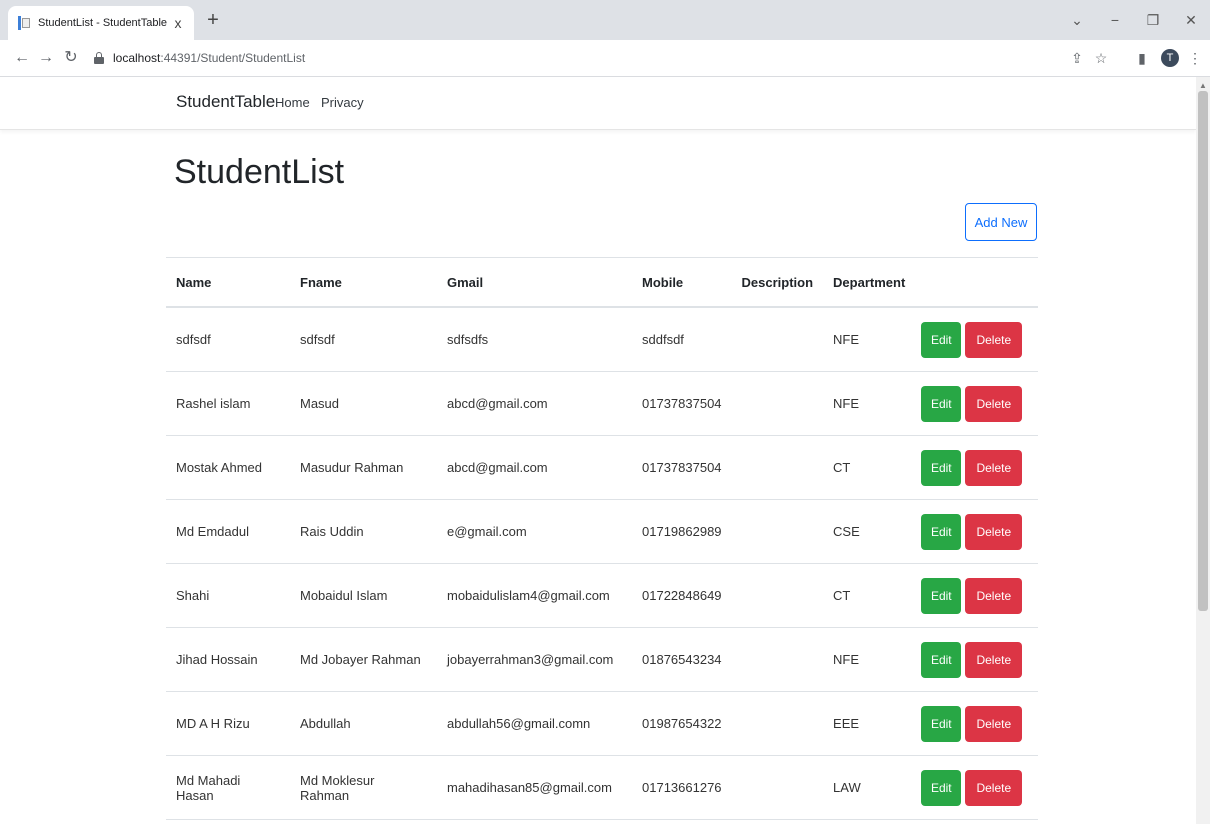 Image resolution: width=1210 pixels, height=824 pixels. What do you see at coordinates (228, 787) in the screenshot?
I see `cell-name: Md Mahadi Hasan` at bounding box center [228, 787].